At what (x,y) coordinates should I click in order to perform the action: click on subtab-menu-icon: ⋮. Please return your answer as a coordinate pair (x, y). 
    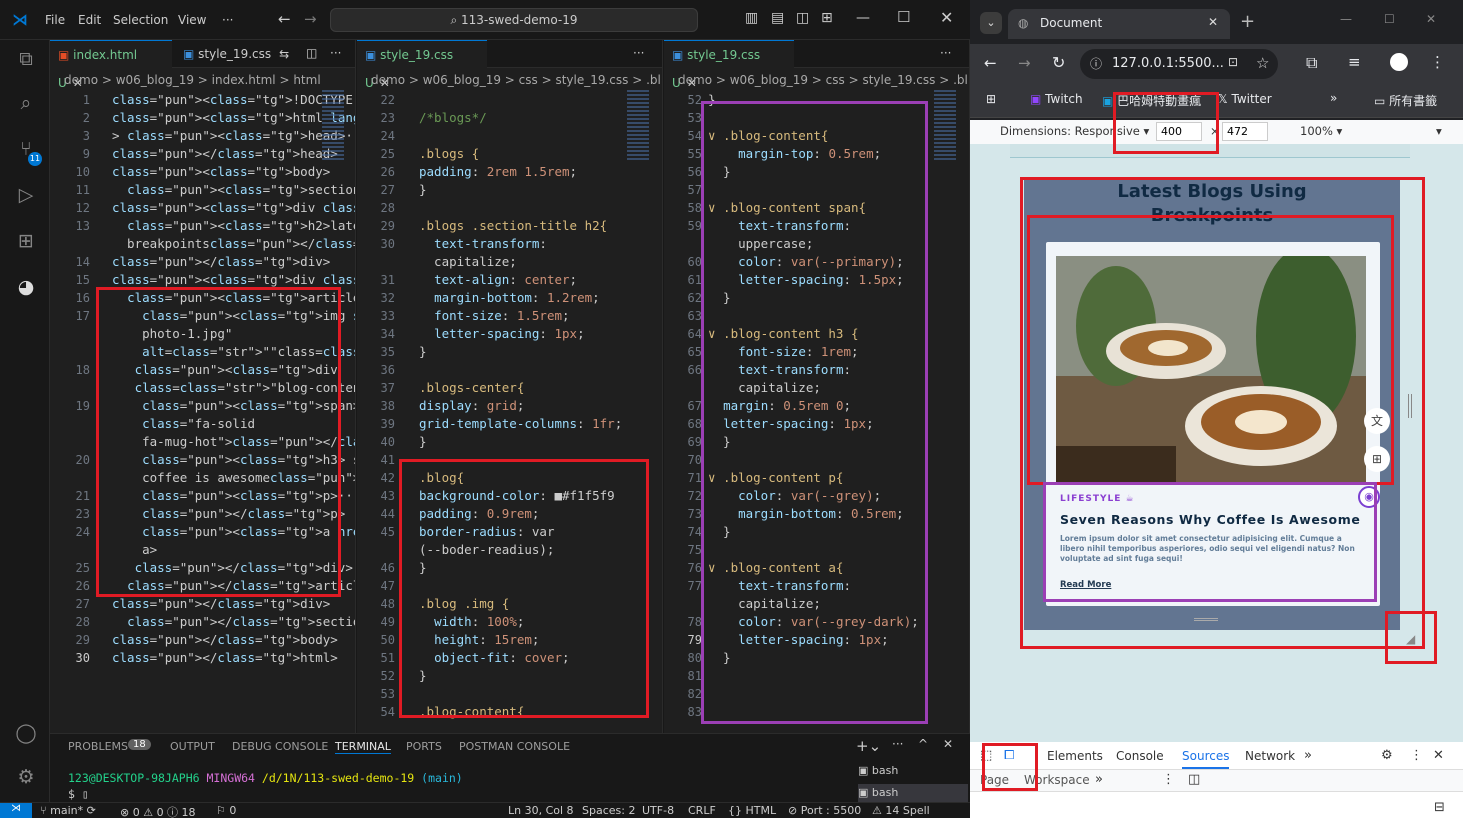
    Looking at the image, I should click on (1168, 779).